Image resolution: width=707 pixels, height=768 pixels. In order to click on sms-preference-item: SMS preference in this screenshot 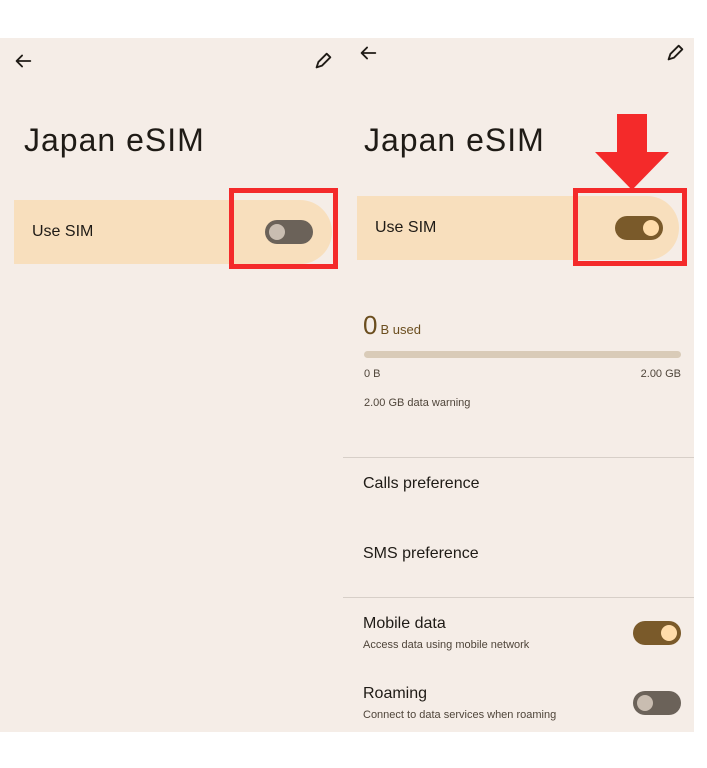, I will do `click(421, 554)`.